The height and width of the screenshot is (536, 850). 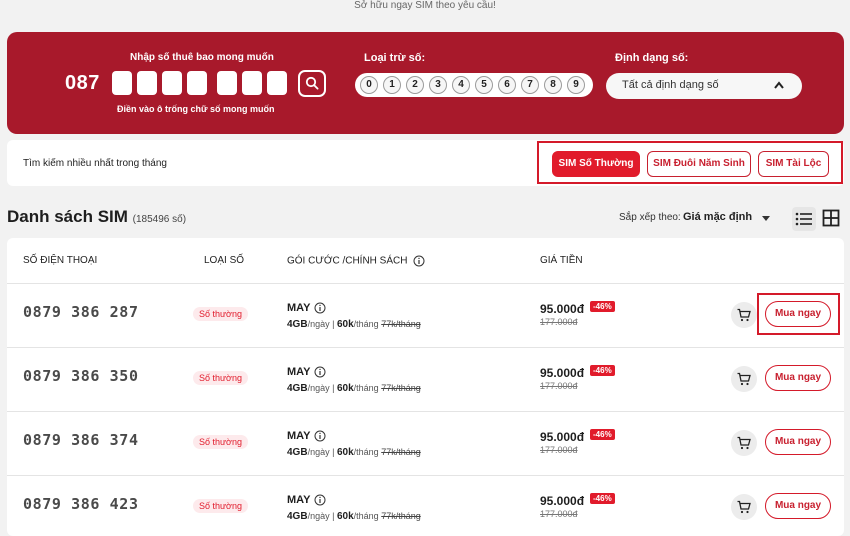 I want to click on list-view-button, so click(x=804, y=219).